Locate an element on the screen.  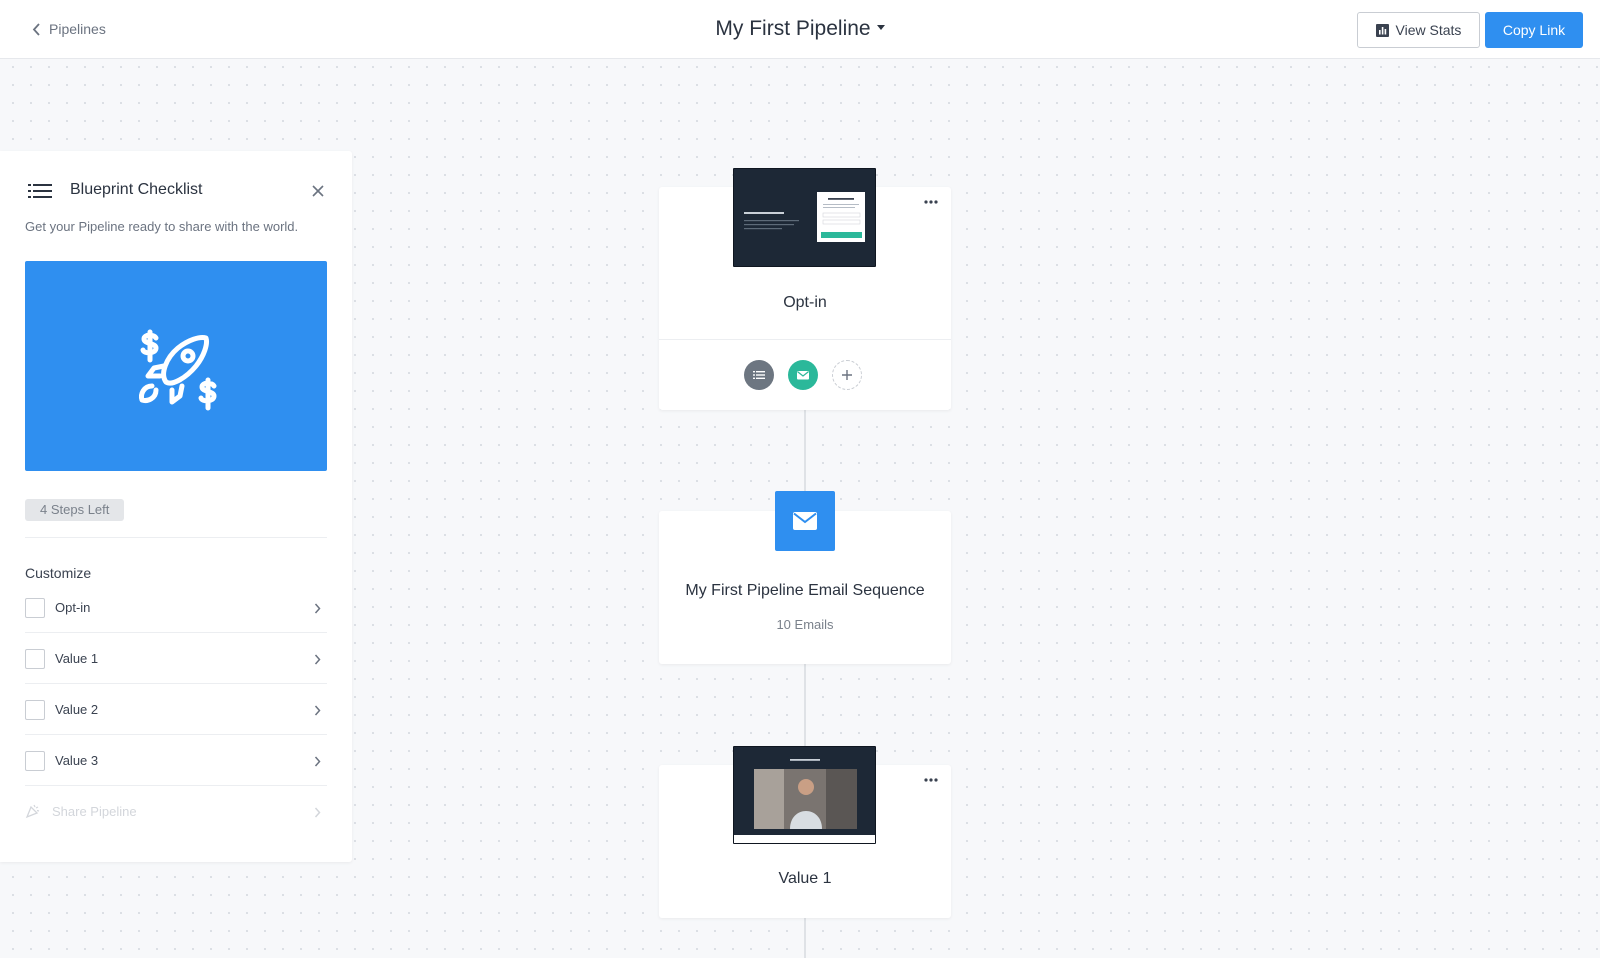
card-title: My First Pipeline Email Sequence is located at coordinates (805, 590).